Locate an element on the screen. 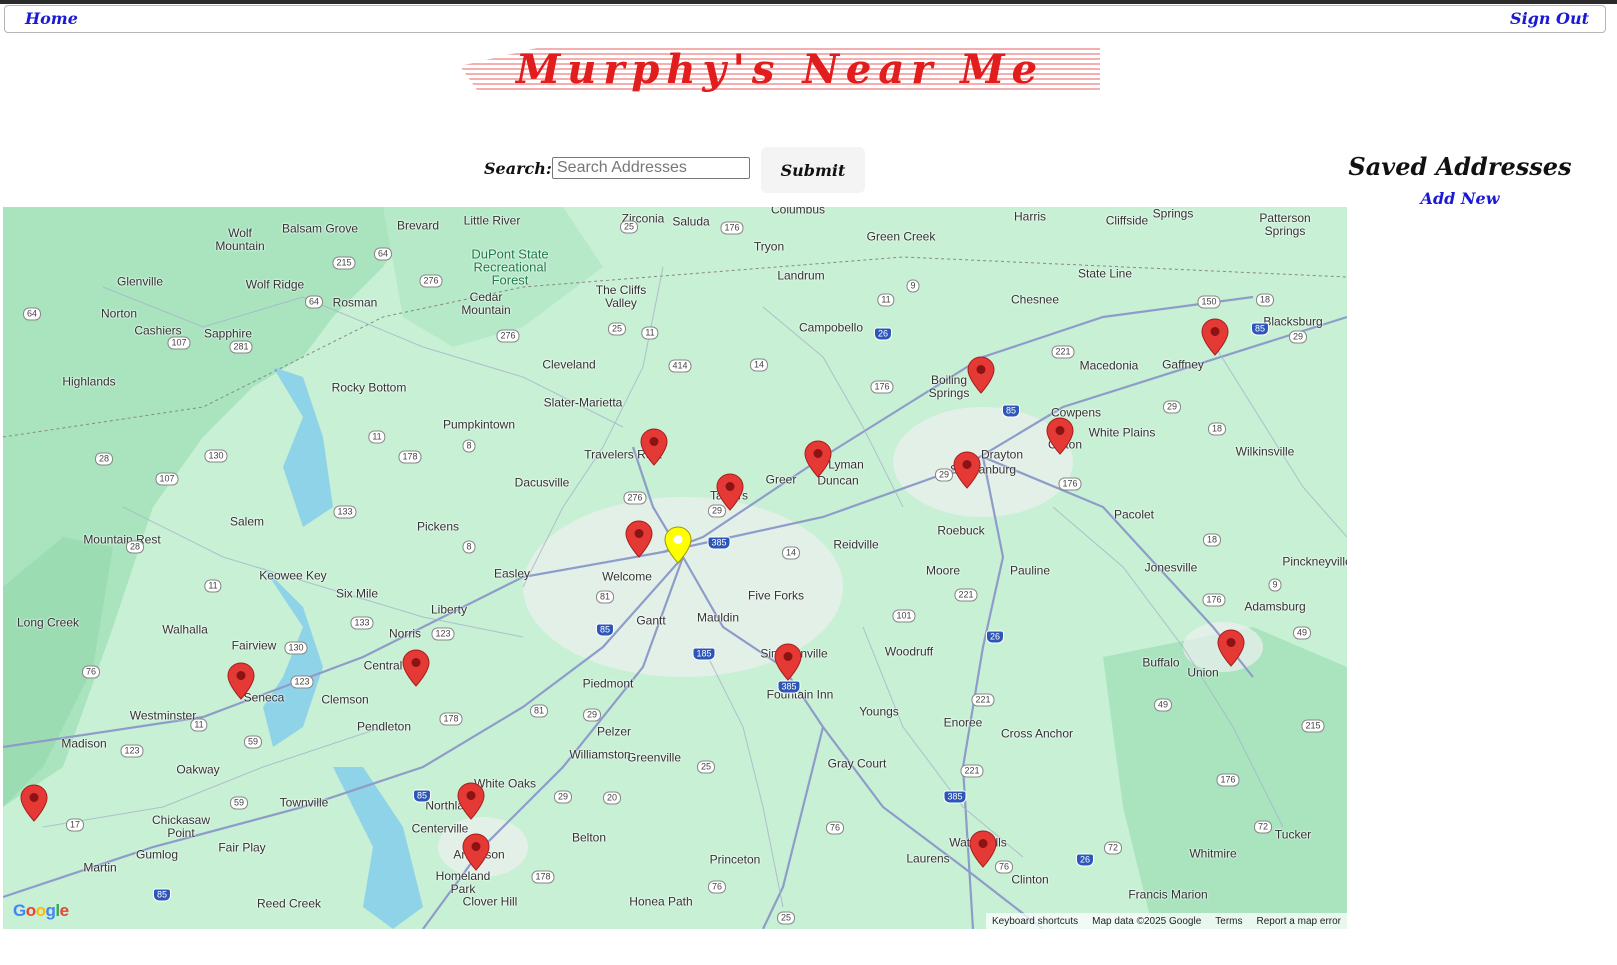 Image resolution: width=1617 pixels, height=965 pixels. saved-addresses-panel: Saved Addresses Add New is located at coordinates (1460, 180).